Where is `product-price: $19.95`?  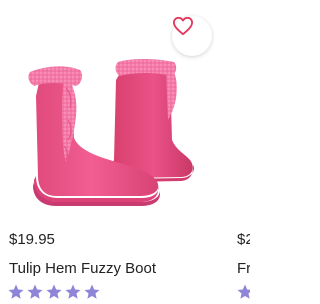
product-price: $19.95 is located at coordinates (32, 239).